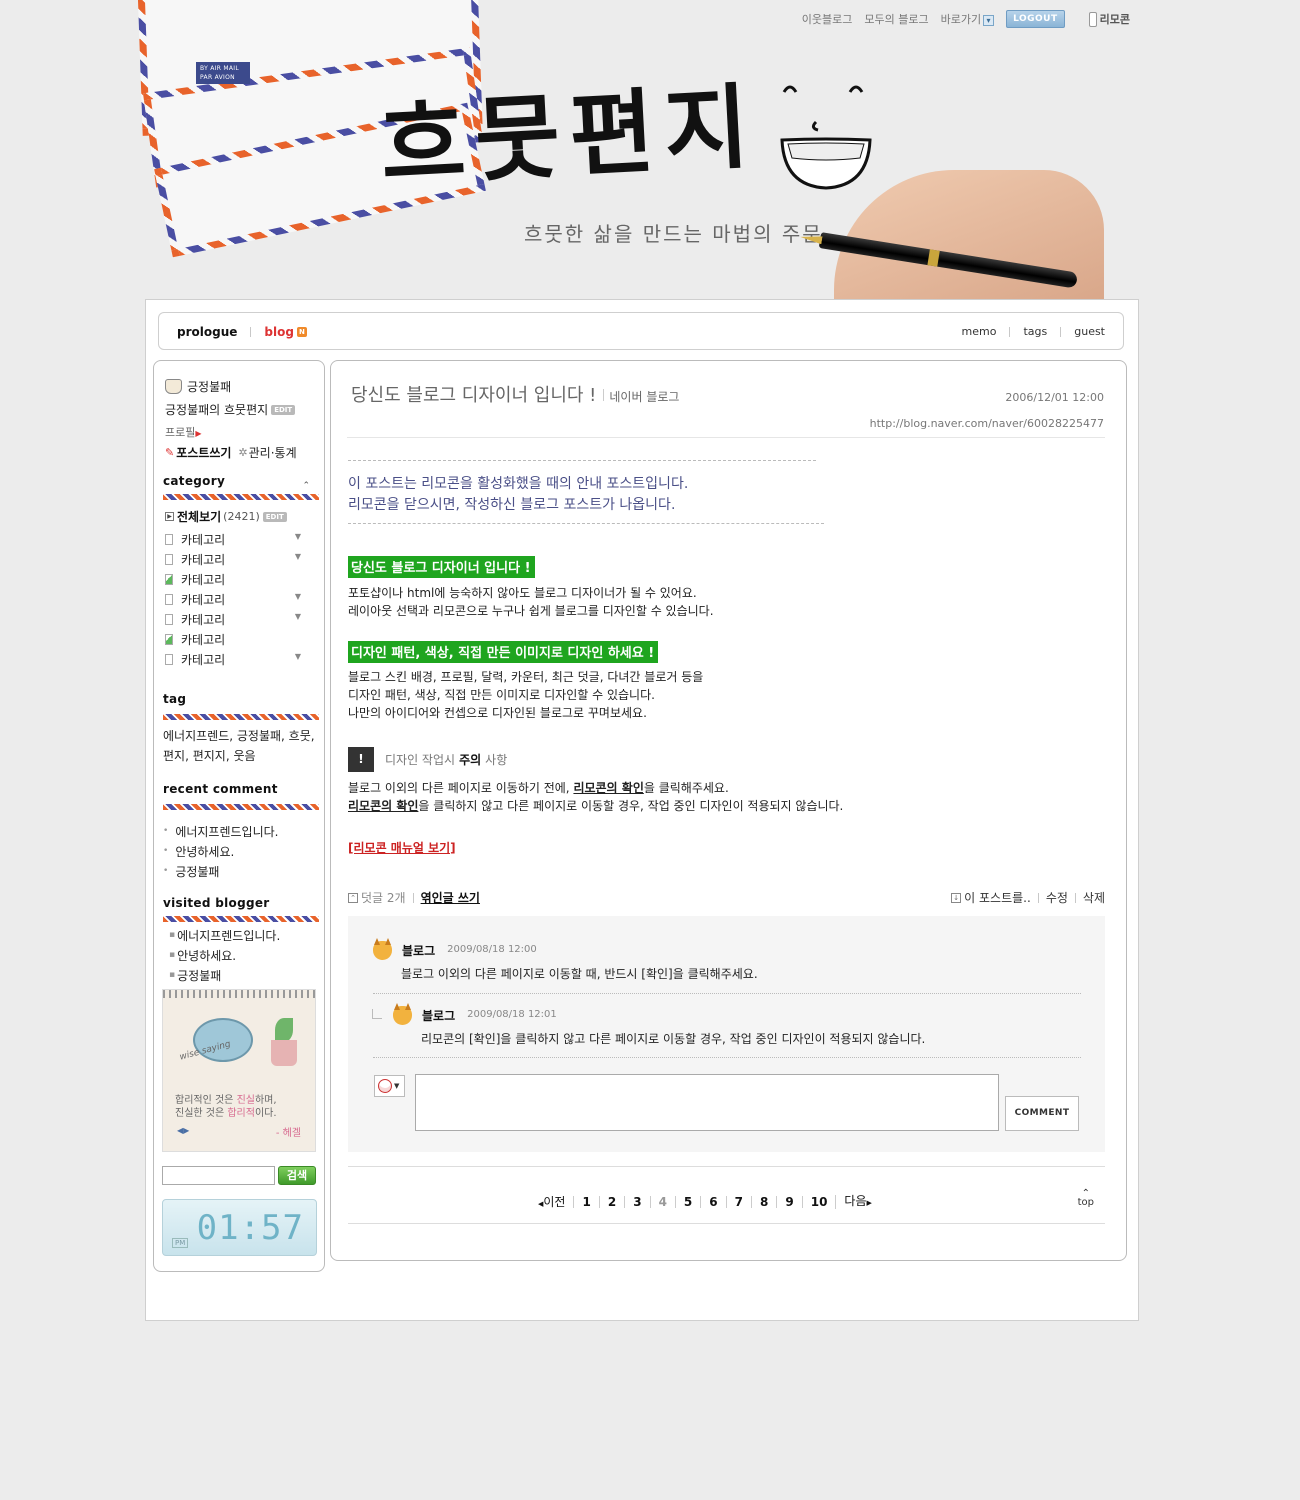 Image resolution: width=1300 pixels, height=1500 pixels. I want to click on profile-name: 긍정불패, so click(198, 386).